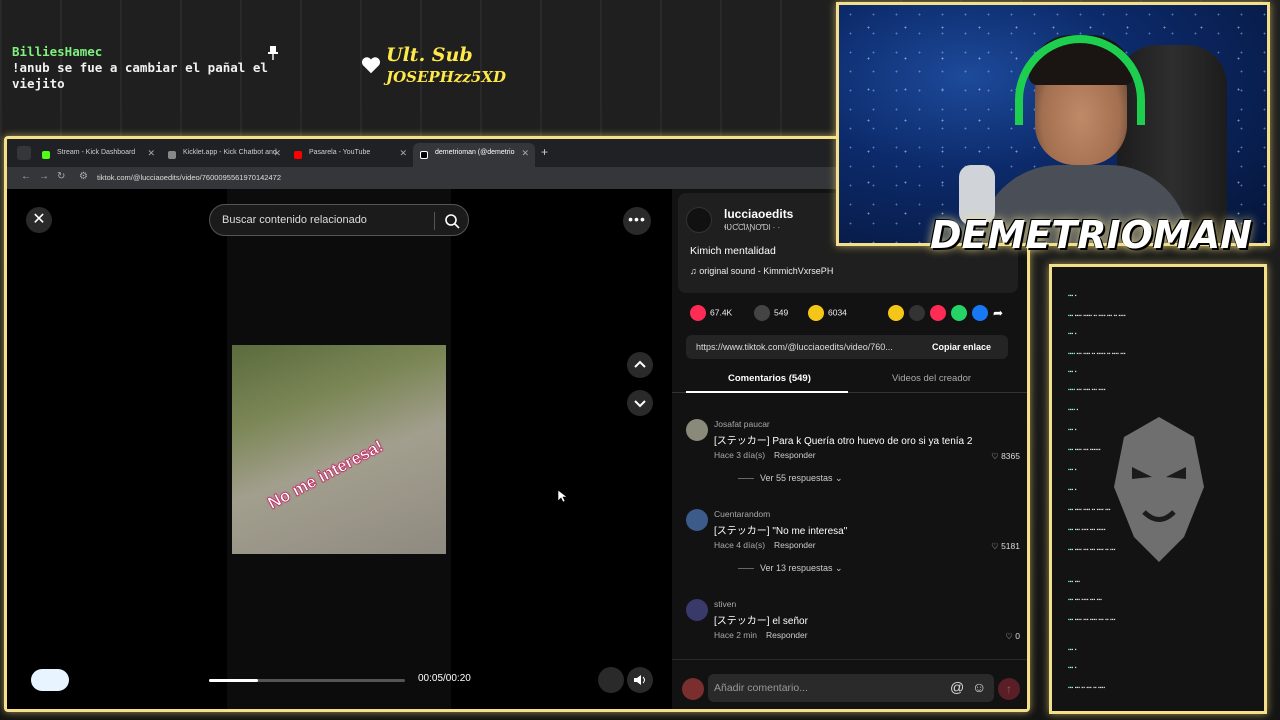  I want to click on next-video-button, so click(640, 403).